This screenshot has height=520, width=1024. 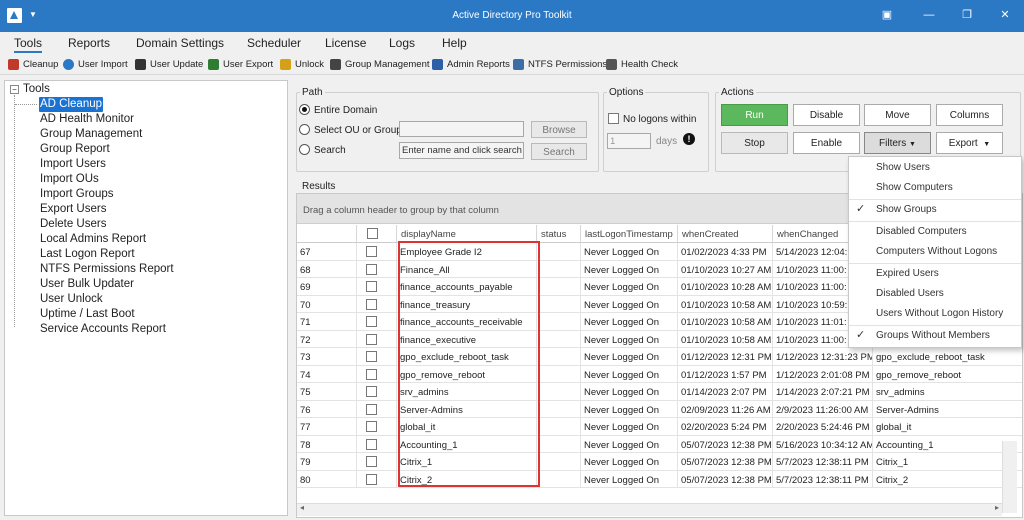 What do you see at coordinates (914, 187) in the screenshot?
I see `filter-show-computers: Show Computers` at bounding box center [914, 187].